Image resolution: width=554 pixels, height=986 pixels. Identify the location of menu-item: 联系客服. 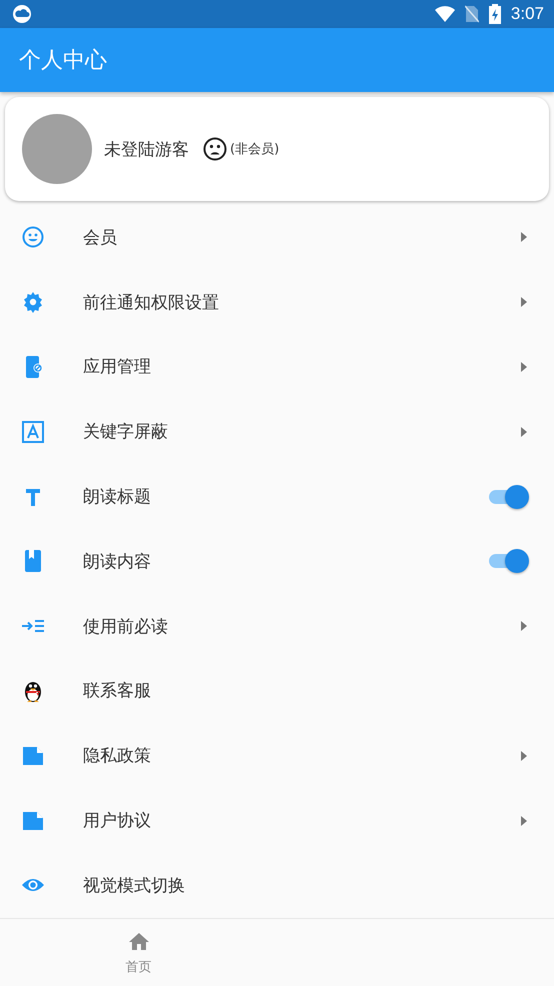
(305, 690).